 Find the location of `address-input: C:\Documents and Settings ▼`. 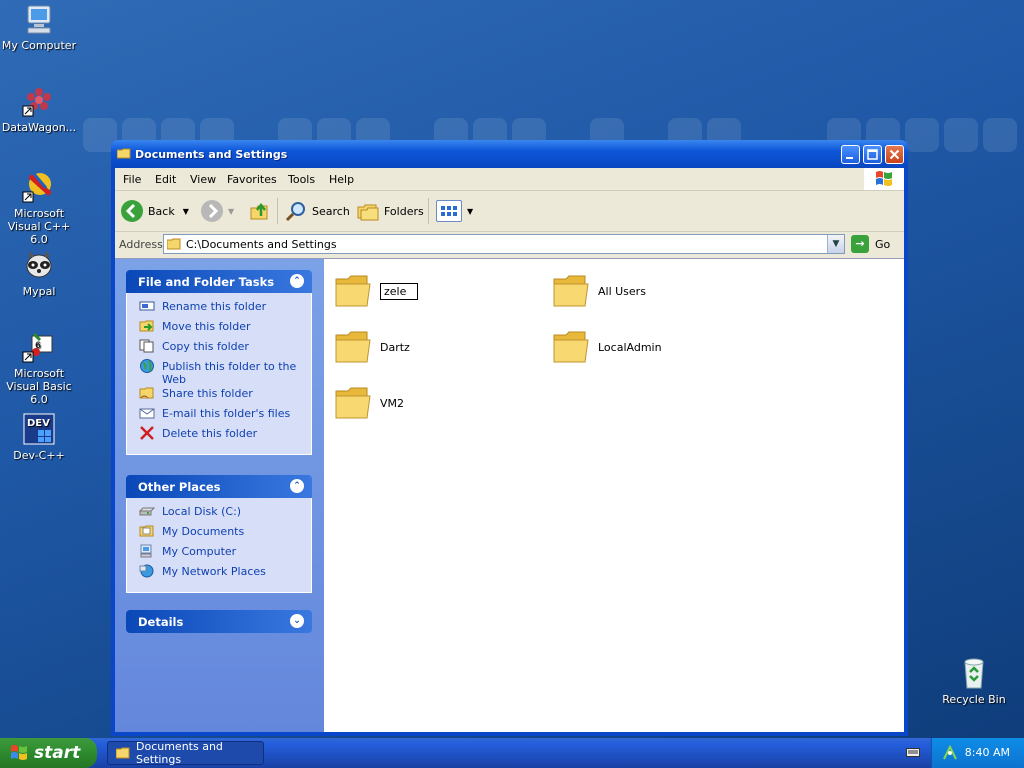

address-input: C:\Documents and Settings ▼ is located at coordinates (504, 244).